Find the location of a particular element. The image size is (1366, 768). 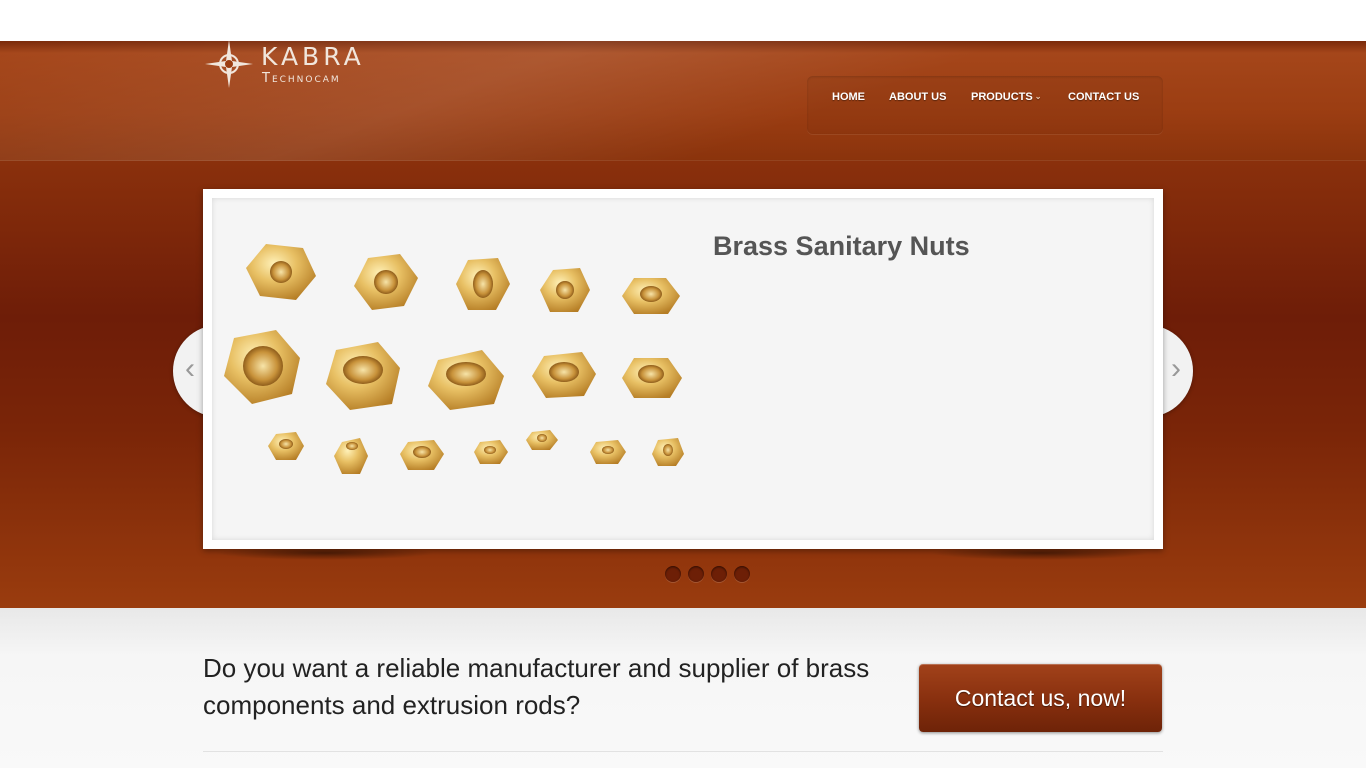

compass-logo-icon is located at coordinates (229, 64).